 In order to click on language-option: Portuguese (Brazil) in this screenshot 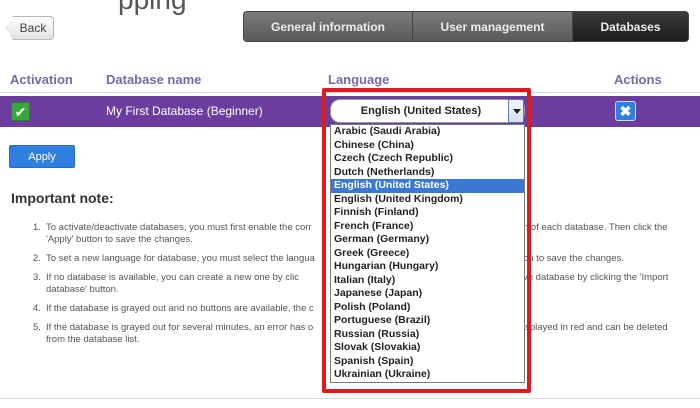, I will do `click(427, 321)`.